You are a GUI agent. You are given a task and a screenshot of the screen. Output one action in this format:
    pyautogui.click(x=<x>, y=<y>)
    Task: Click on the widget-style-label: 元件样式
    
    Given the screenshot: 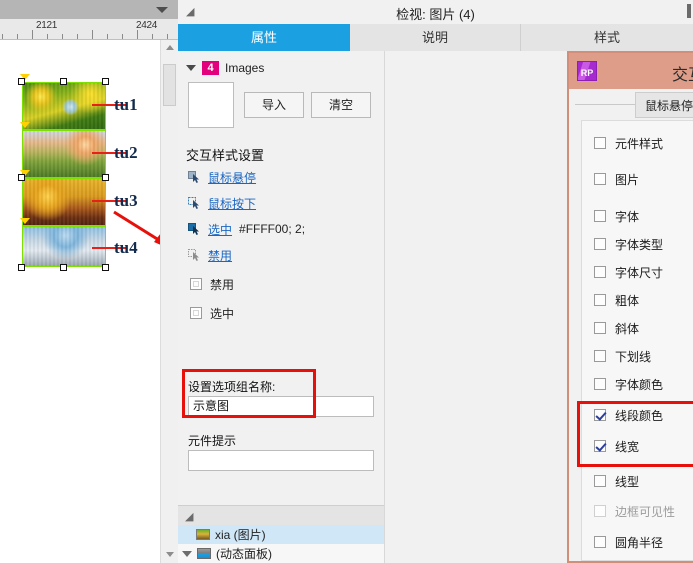 What is the action you would take?
    pyautogui.click(x=639, y=143)
    